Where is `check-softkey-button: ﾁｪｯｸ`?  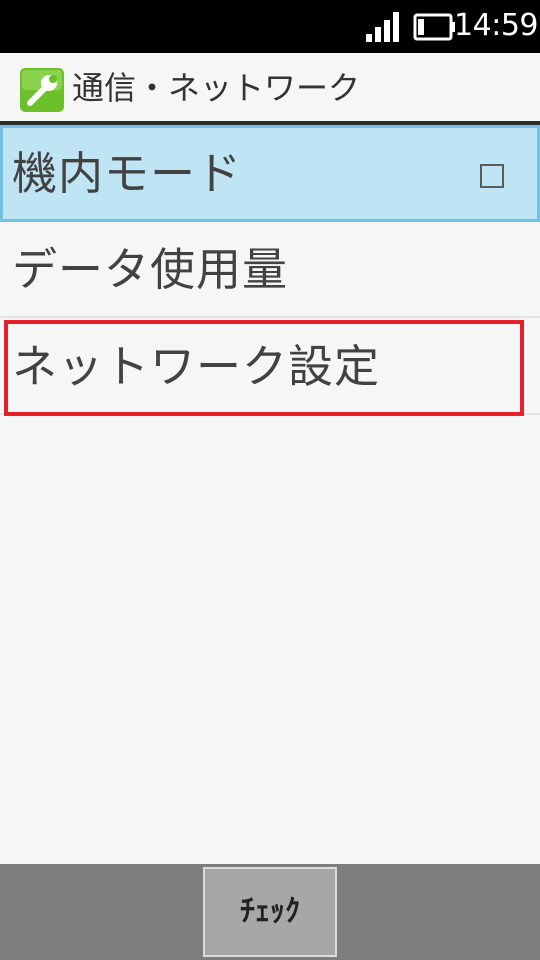
check-softkey-button: ﾁｪｯｸ is located at coordinates (270, 912).